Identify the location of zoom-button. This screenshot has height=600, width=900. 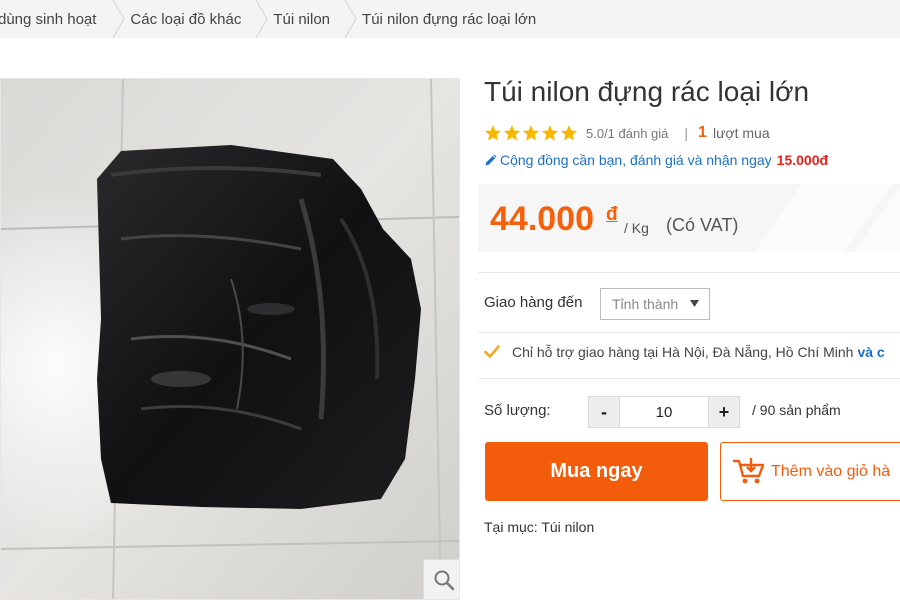
(441, 579).